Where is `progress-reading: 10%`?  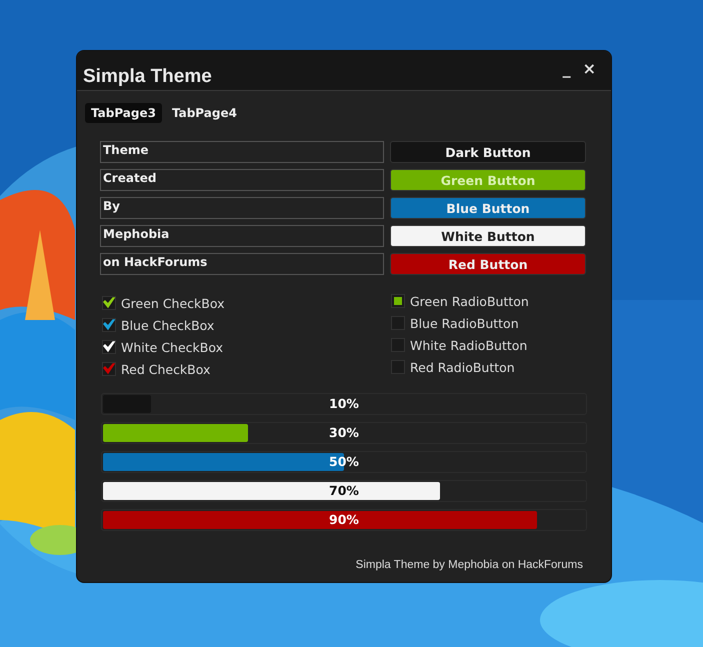 progress-reading: 10% is located at coordinates (344, 403).